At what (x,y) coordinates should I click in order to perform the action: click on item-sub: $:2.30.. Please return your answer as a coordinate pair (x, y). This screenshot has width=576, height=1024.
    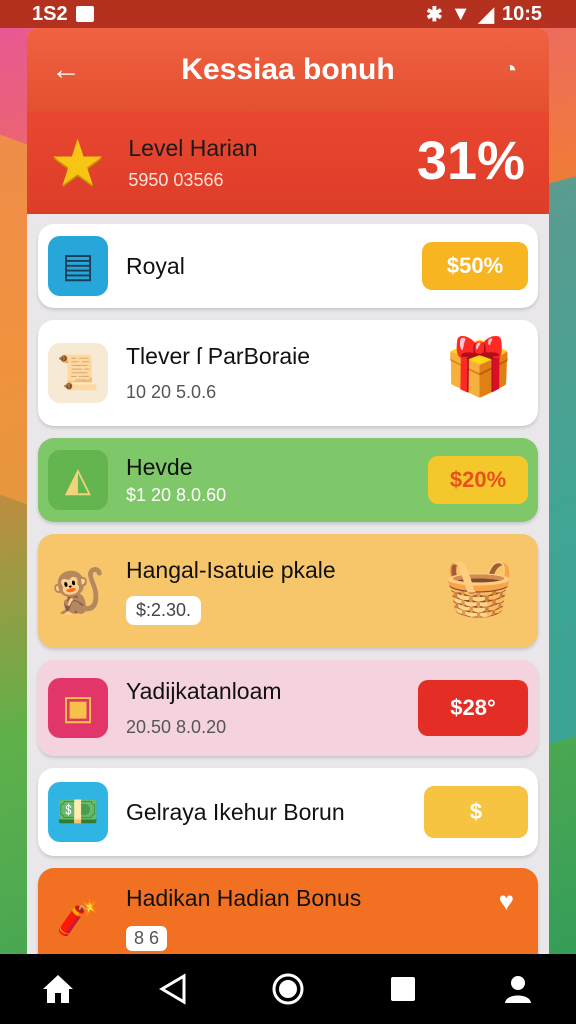
    Looking at the image, I should click on (164, 610).